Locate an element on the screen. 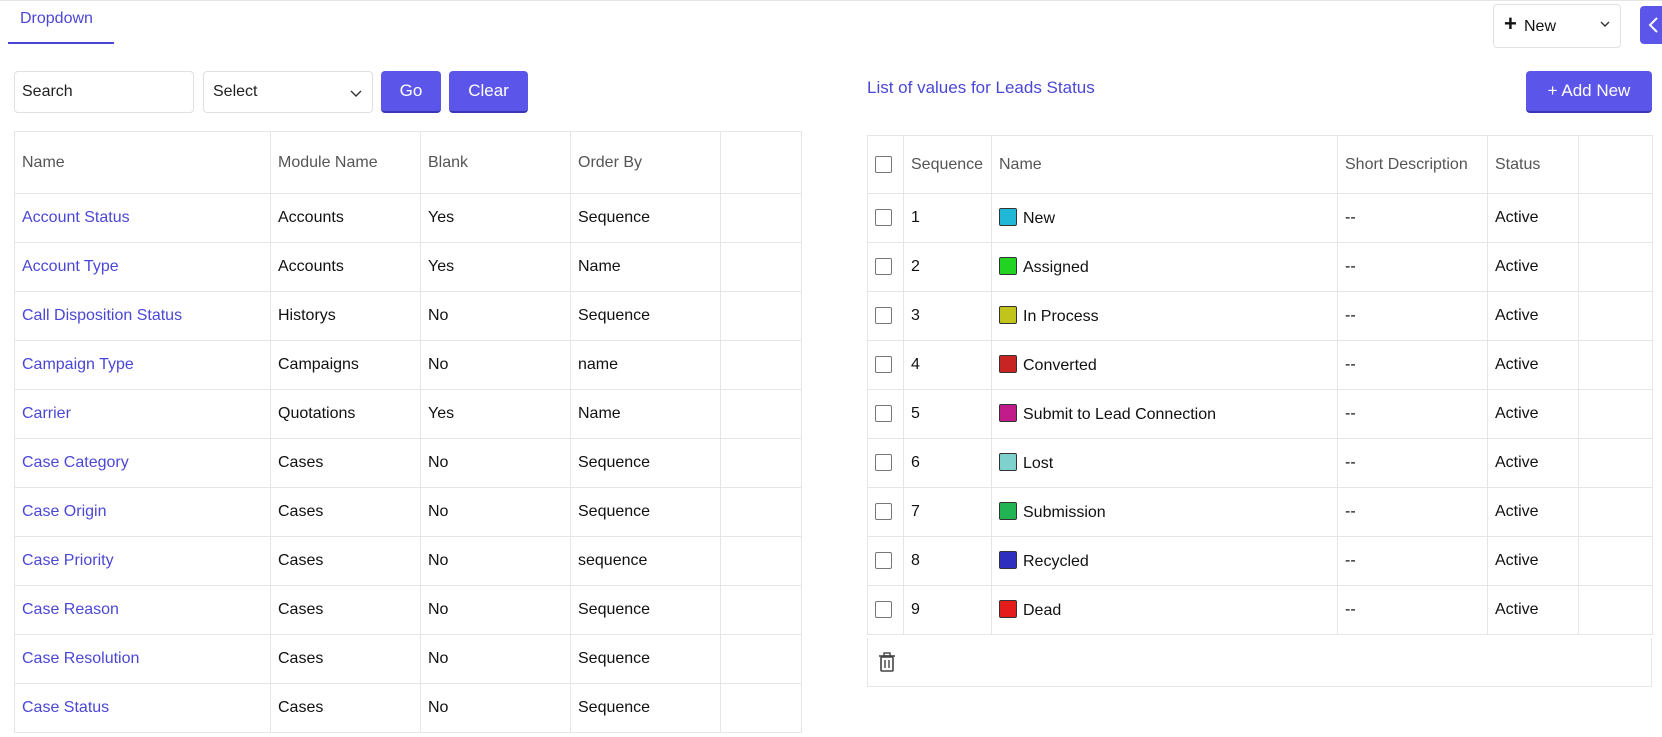  table-row: 5 Submit to Lead Connection -- Active is located at coordinates (1260, 414).